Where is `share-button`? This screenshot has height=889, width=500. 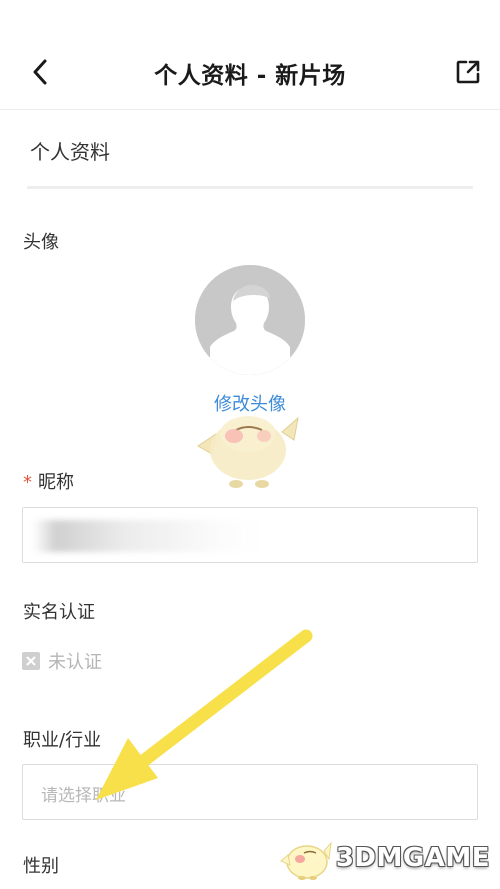
share-button is located at coordinates (468, 72).